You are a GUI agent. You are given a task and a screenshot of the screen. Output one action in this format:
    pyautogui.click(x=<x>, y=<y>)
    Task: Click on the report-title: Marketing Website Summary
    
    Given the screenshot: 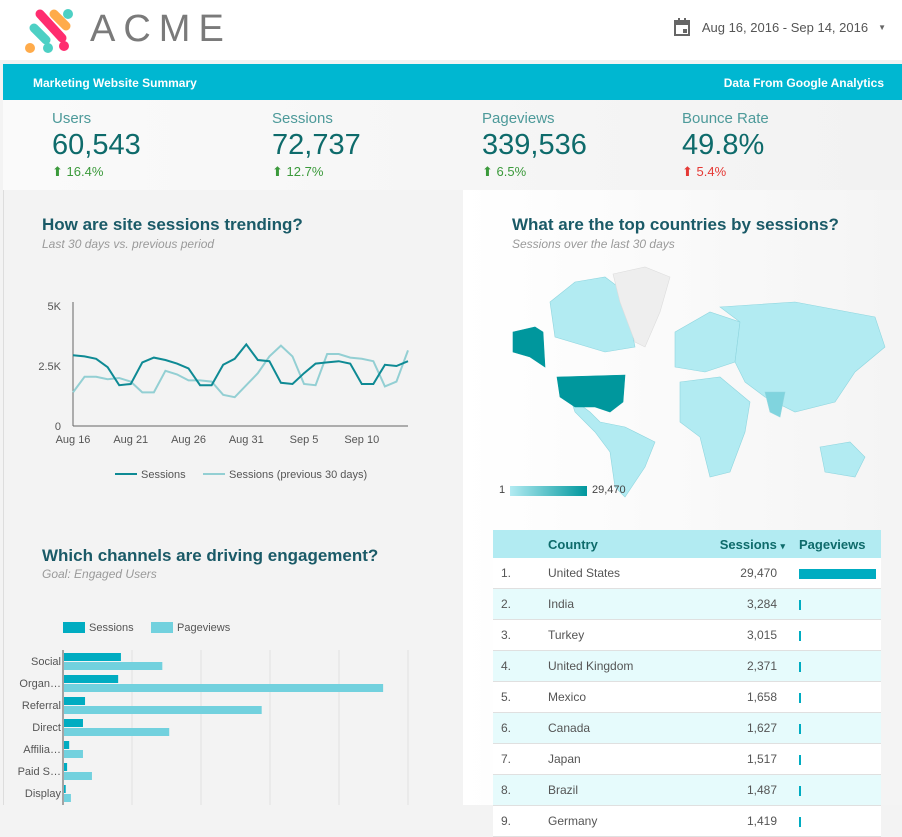 What is the action you would take?
    pyautogui.click(x=115, y=83)
    